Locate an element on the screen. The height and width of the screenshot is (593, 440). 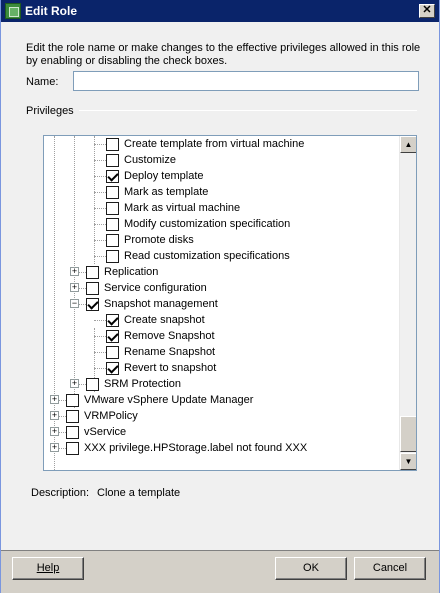
privileges-divider is located at coordinates (248, 110).